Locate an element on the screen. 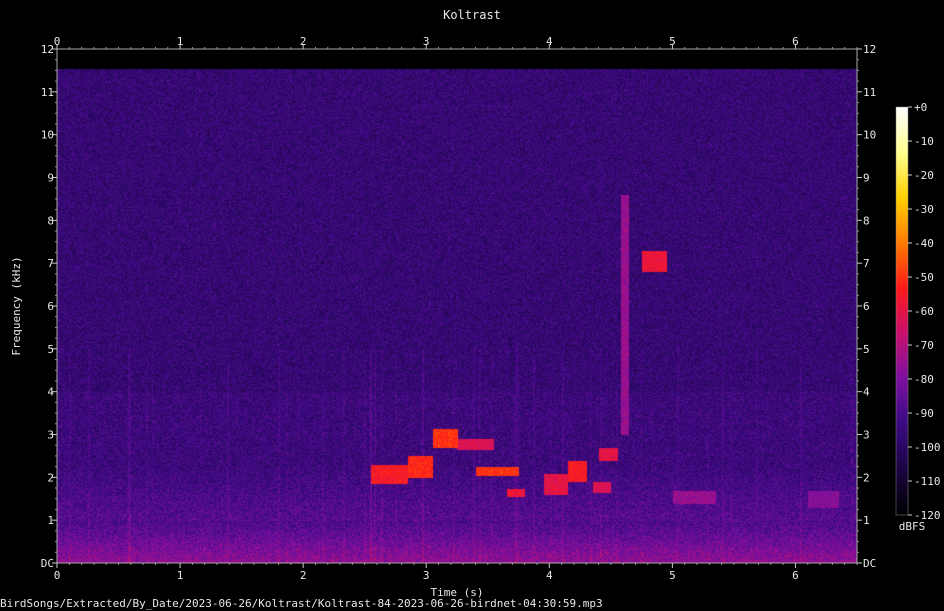  y-tick-label-left: 4 is located at coordinates (50, 392).